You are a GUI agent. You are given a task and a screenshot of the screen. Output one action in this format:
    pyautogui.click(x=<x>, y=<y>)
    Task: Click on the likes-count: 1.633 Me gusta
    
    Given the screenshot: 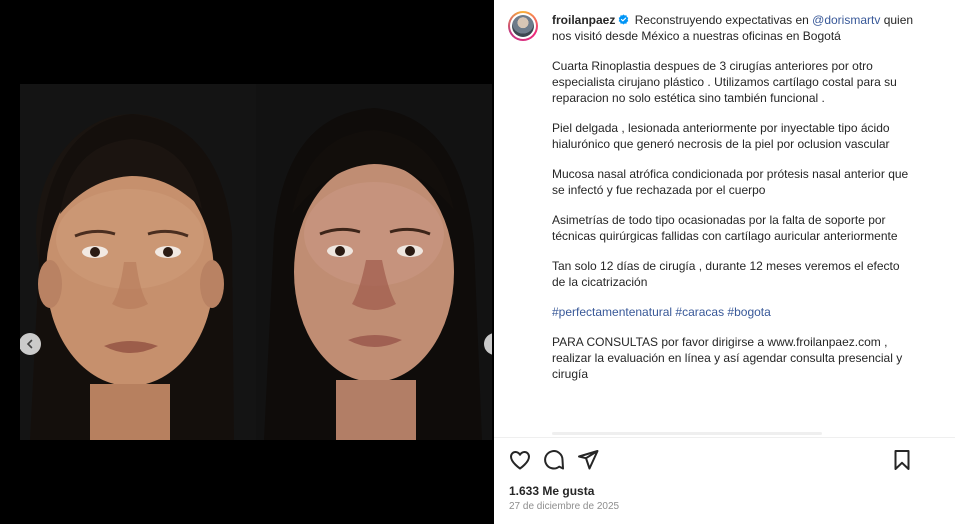 What is the action you would take?
    pyautogui.click(x=551, y=491)
    